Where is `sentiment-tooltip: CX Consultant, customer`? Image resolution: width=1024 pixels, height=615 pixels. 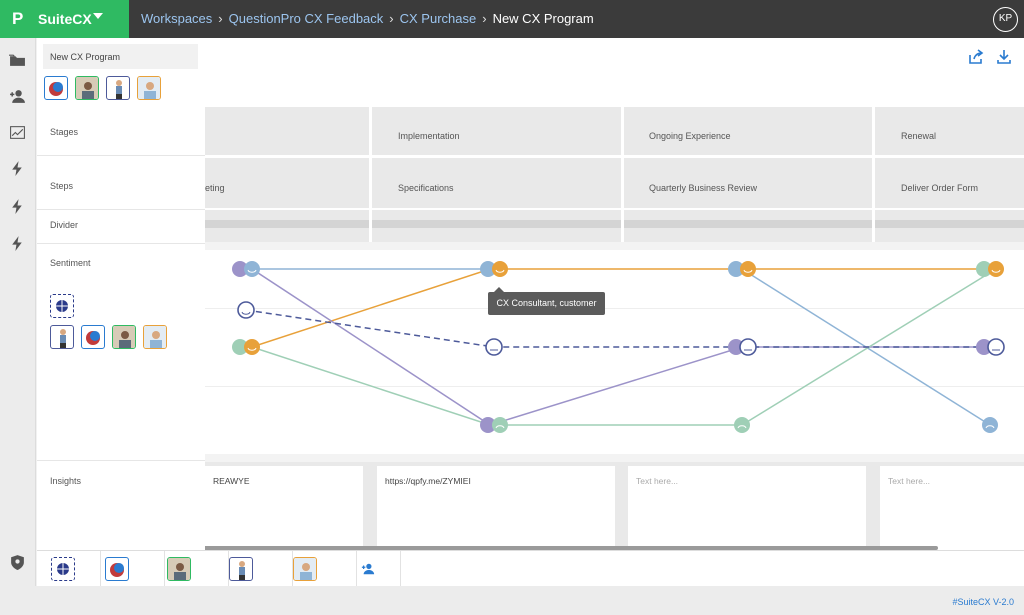 sentiment-tooltip: CX Consultant, customer is located at coordinates (546, 301).